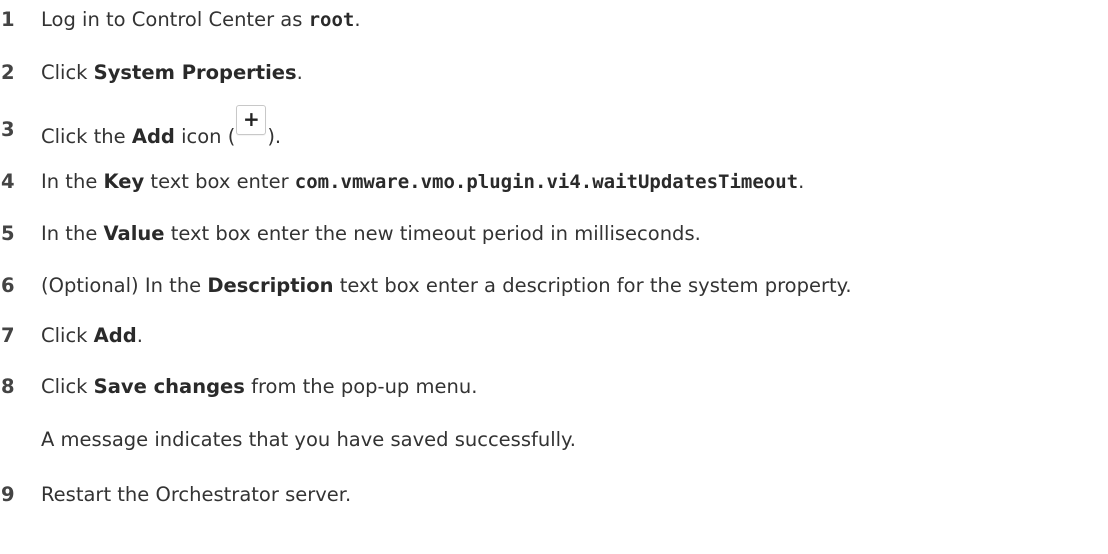 This screenshot has width=1108, height=554. Describe the element at coordinates (86, 136) in the screenshot. I see `step-text-pre: Click the` at that location.